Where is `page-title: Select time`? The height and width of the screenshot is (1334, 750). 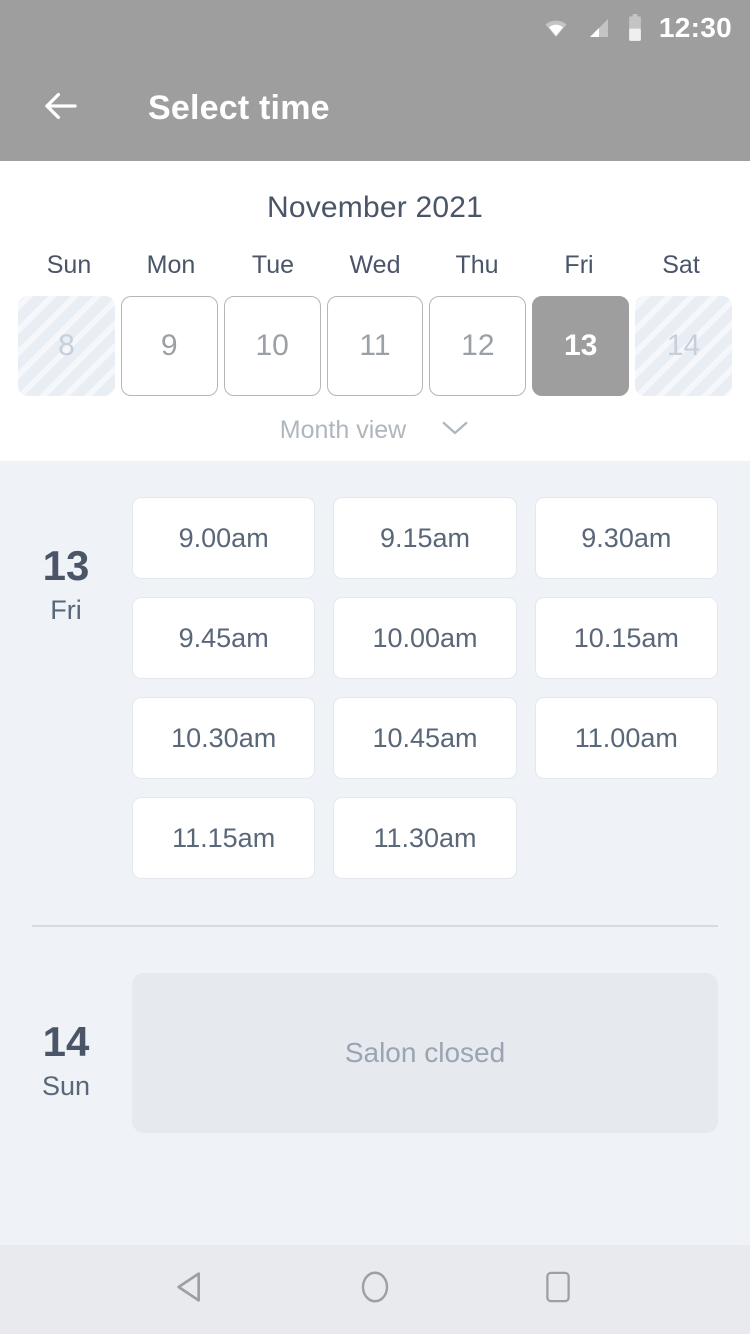 page-title: Select time is located at coordinates (239, 108).